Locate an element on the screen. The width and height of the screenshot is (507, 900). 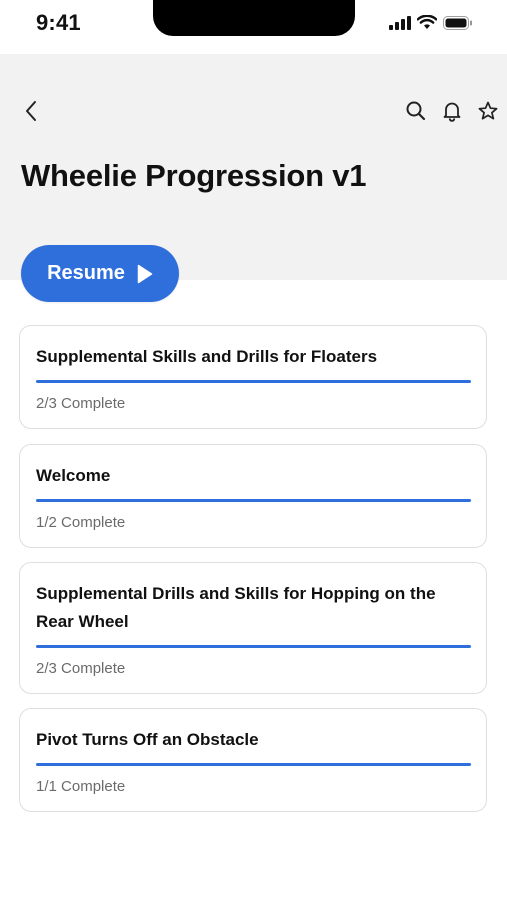
search-icon is located at coordinates (416, 111).